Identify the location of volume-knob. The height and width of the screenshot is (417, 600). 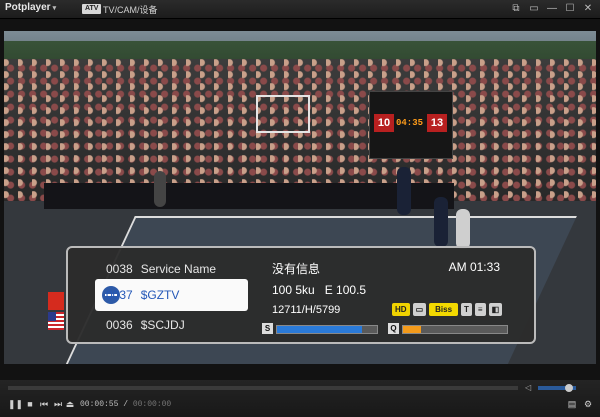
(569, 388).